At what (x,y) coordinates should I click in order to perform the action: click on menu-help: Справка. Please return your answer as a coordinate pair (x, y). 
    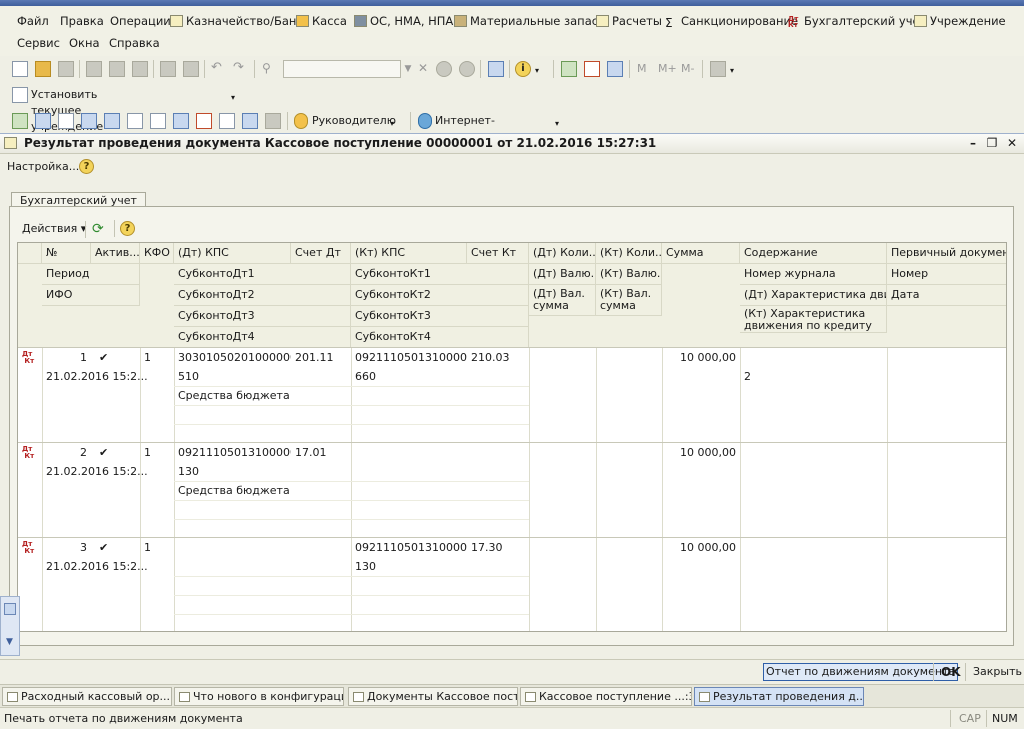
    Looking at the image, I should click on (134, 43).